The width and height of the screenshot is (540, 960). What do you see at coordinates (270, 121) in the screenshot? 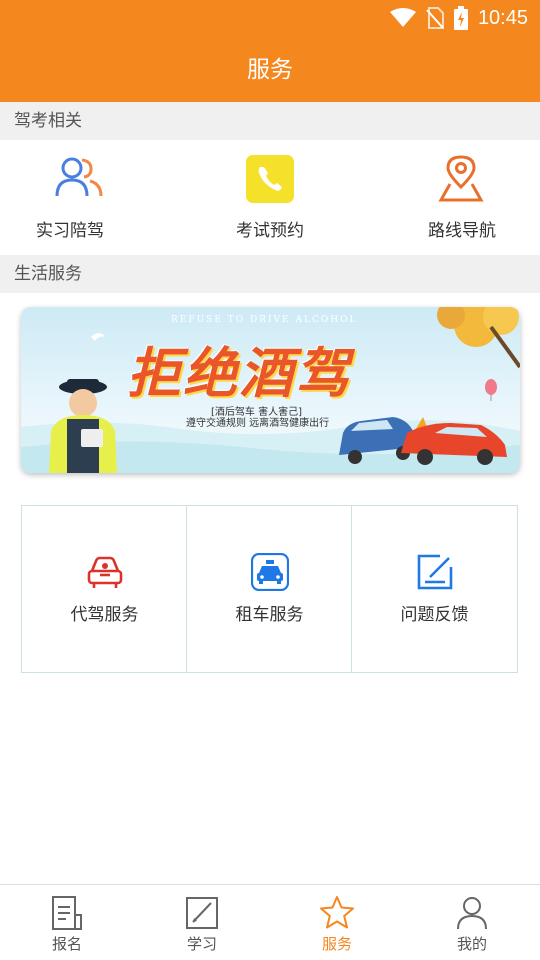
I see `section-label-exam: 驾考相关` at bounding box center [270, 121].